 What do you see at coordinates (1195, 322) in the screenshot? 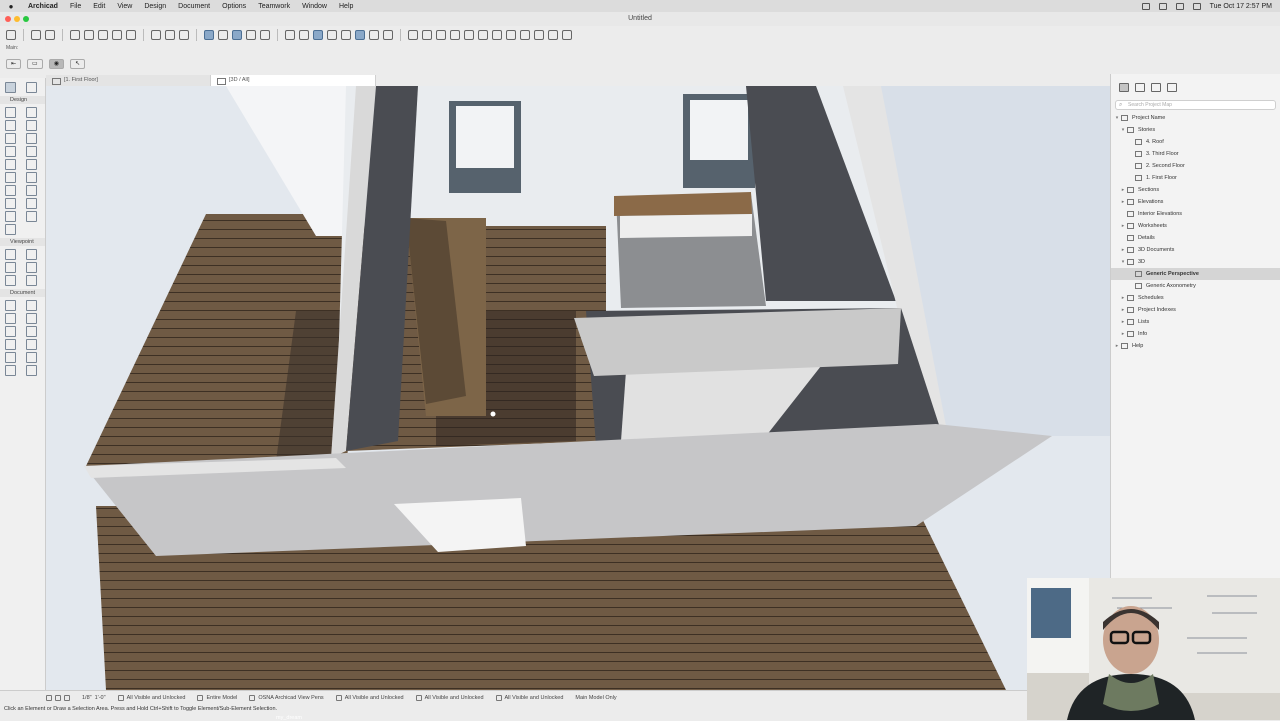
I see `tree-item-lists: ▸ Lists` at bounding box center [1195, 322].